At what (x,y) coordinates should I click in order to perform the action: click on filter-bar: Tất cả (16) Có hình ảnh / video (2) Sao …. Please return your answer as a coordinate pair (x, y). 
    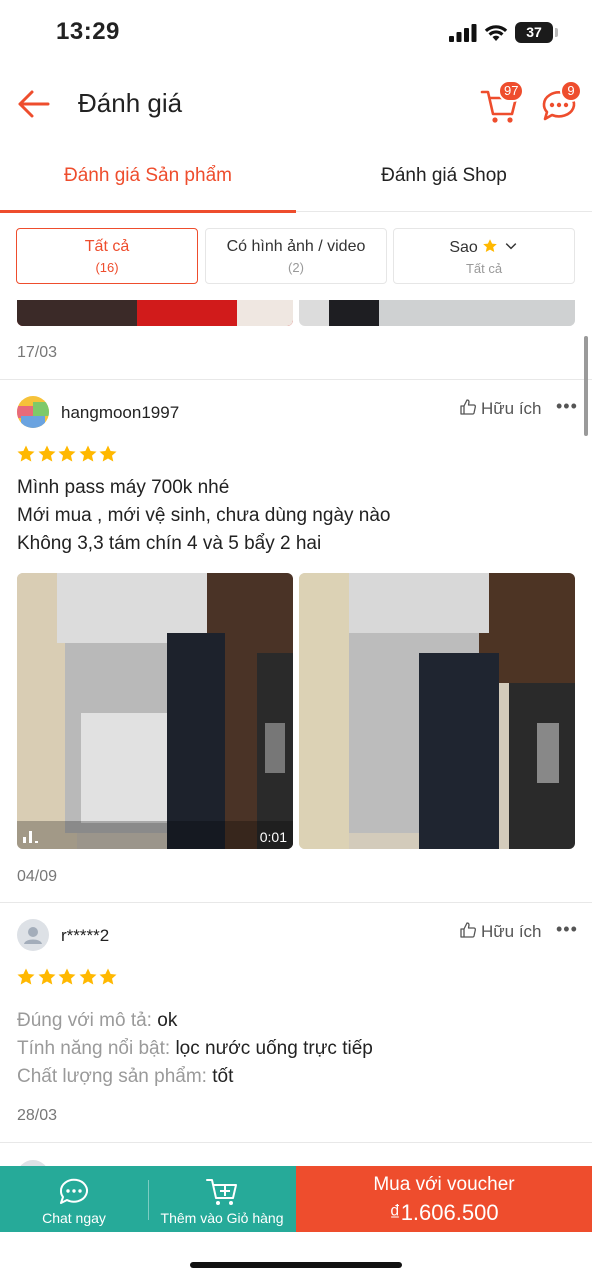
    Looking at the image, I should click on (296, 256).